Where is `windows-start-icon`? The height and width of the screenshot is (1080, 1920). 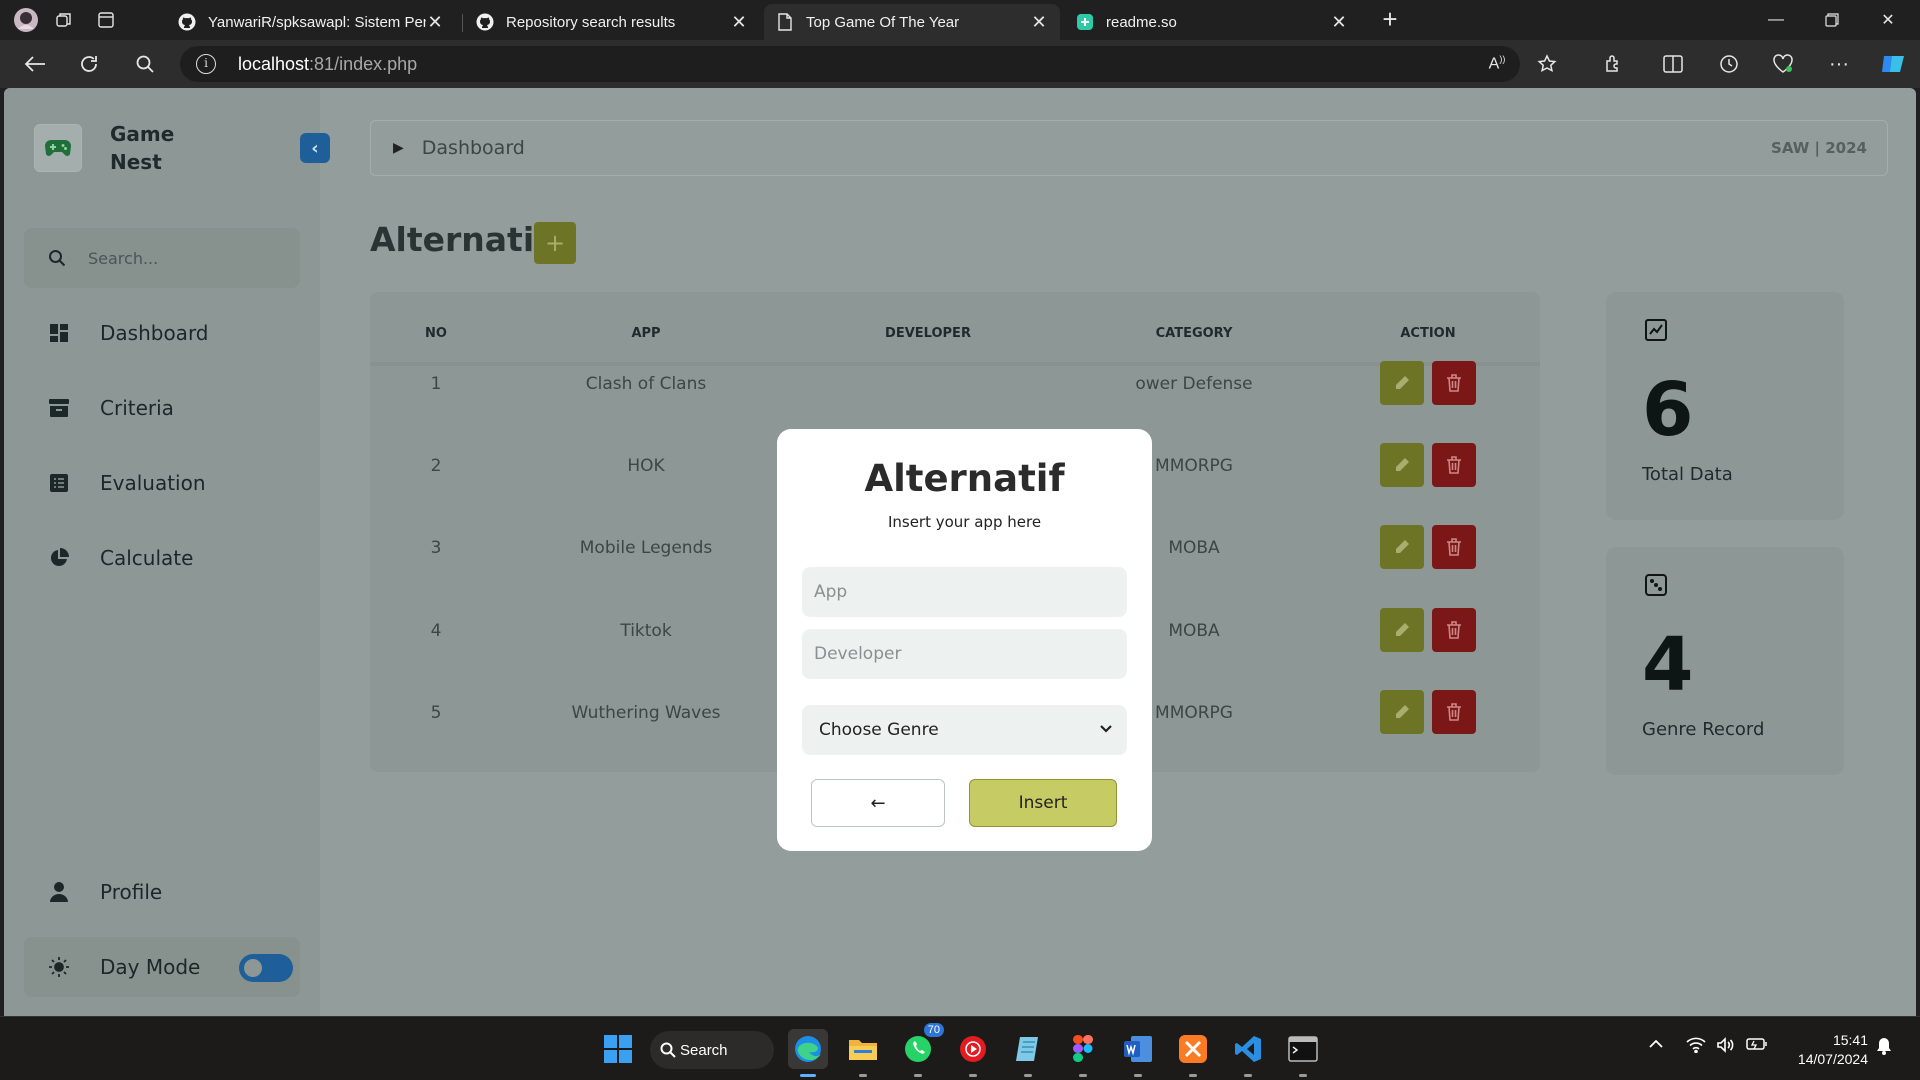 windows-start-icon is located at coordinates (618, 1049).